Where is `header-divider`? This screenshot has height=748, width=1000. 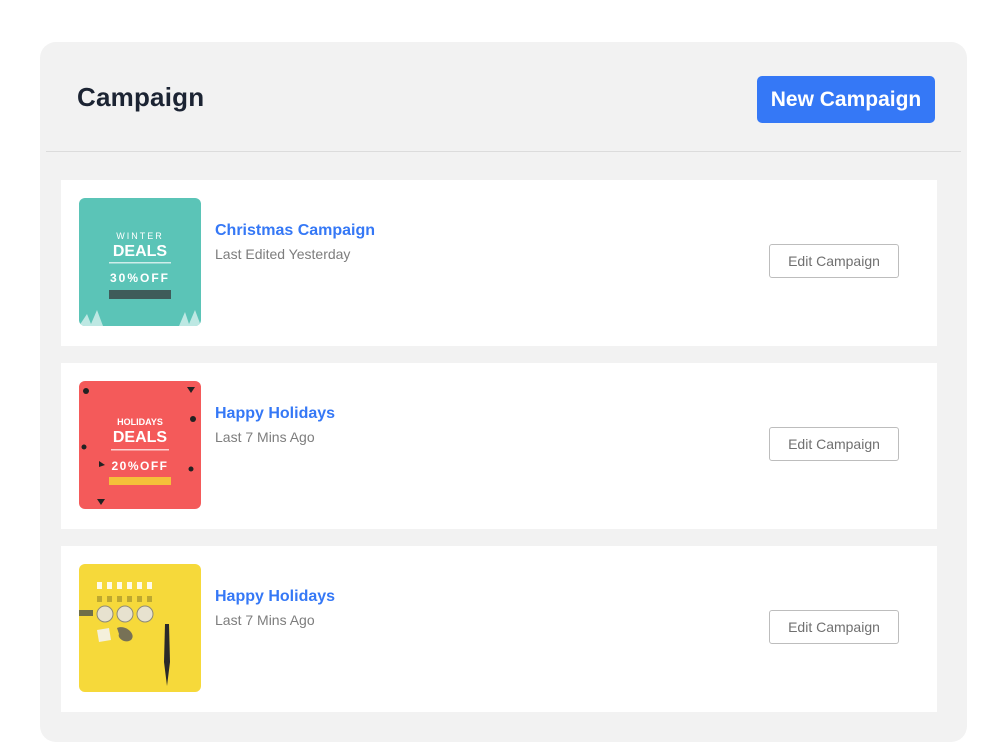 header-divider is located at coordinates (503, 151).